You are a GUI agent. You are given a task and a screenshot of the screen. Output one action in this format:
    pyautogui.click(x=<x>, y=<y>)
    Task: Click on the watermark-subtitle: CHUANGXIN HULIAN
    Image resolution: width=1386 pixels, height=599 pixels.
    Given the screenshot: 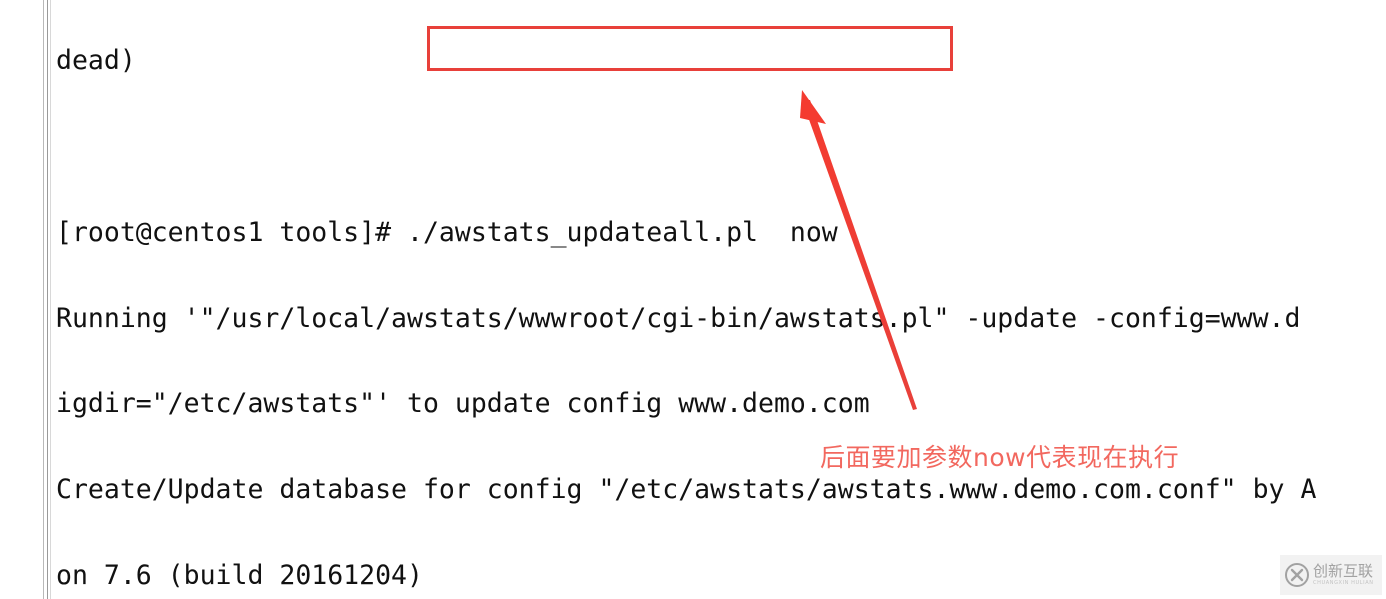 What is the action you would take?
    pyautogui.click(x=1343, y=583)
    